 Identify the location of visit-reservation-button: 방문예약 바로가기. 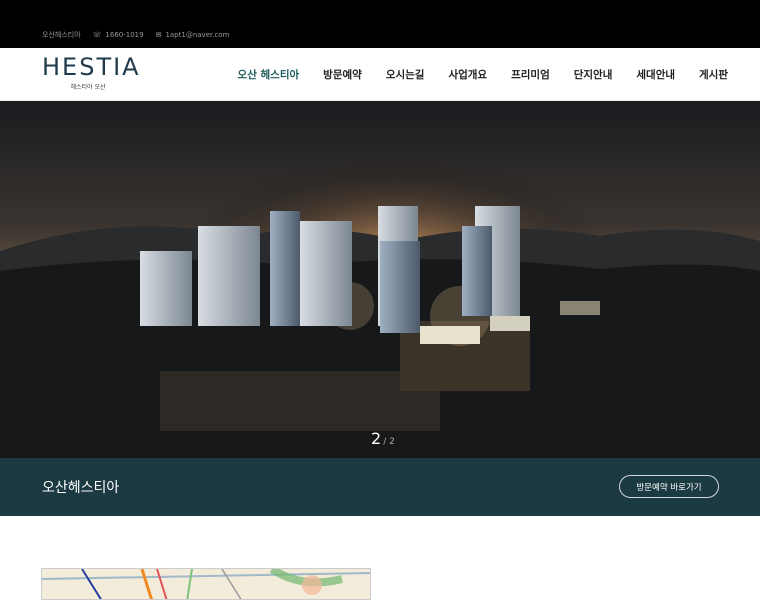
(669, 486).